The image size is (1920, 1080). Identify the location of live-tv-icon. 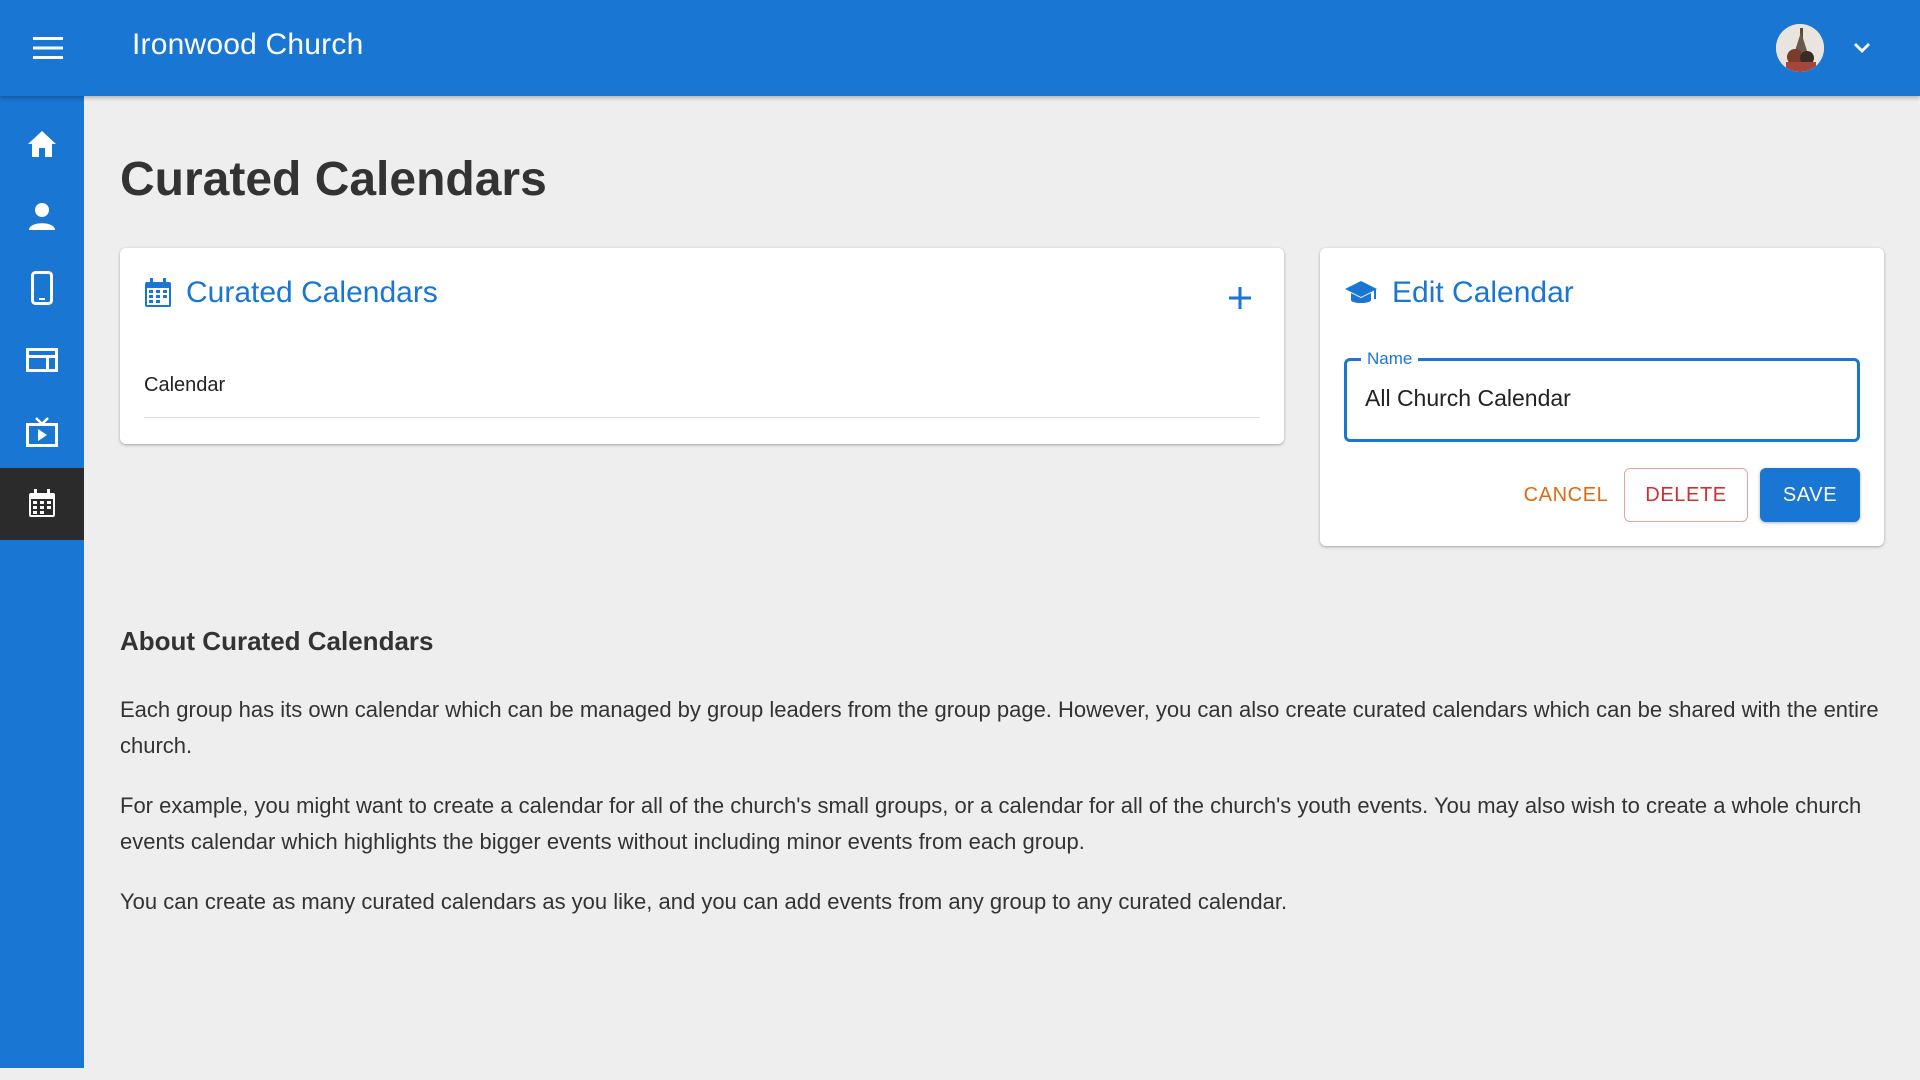
(42, 432).